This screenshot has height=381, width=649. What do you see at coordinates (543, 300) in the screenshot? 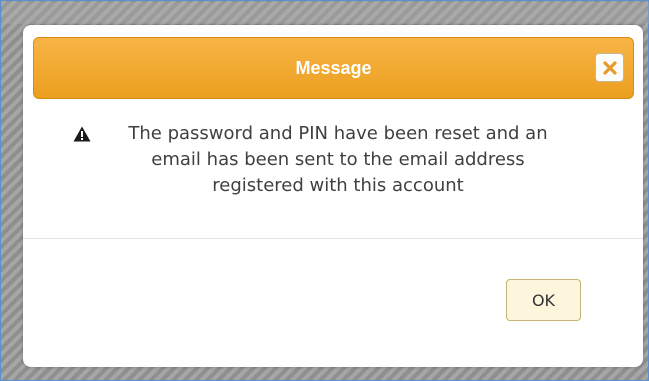
I see `ok-button: OK` at bounding box center [543, 300].